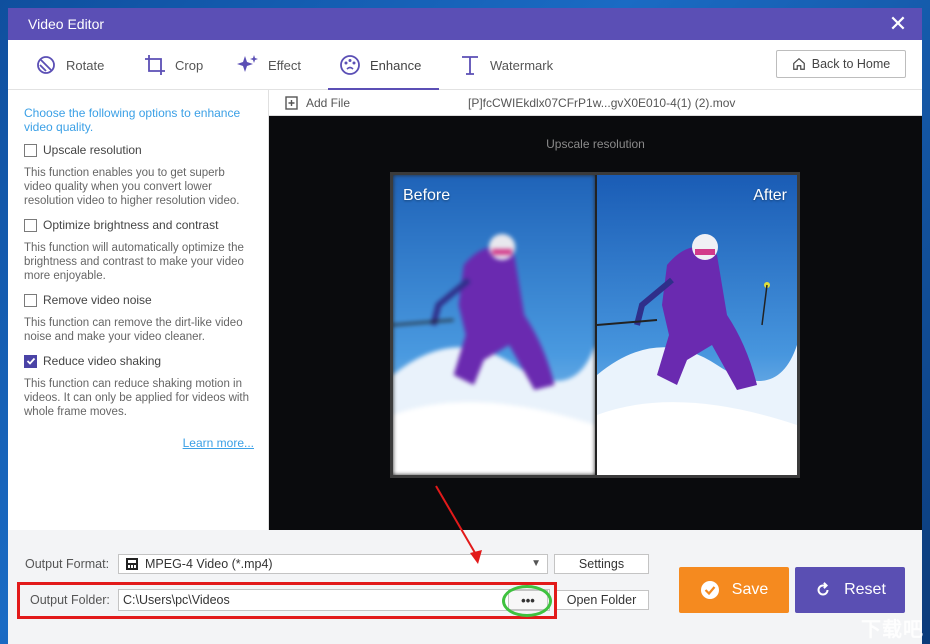 The image size is (930, 644). What do you see at coordinates (770, 195) in the screenshot?
I see `after-label: After` at bounding box center [770, 195].